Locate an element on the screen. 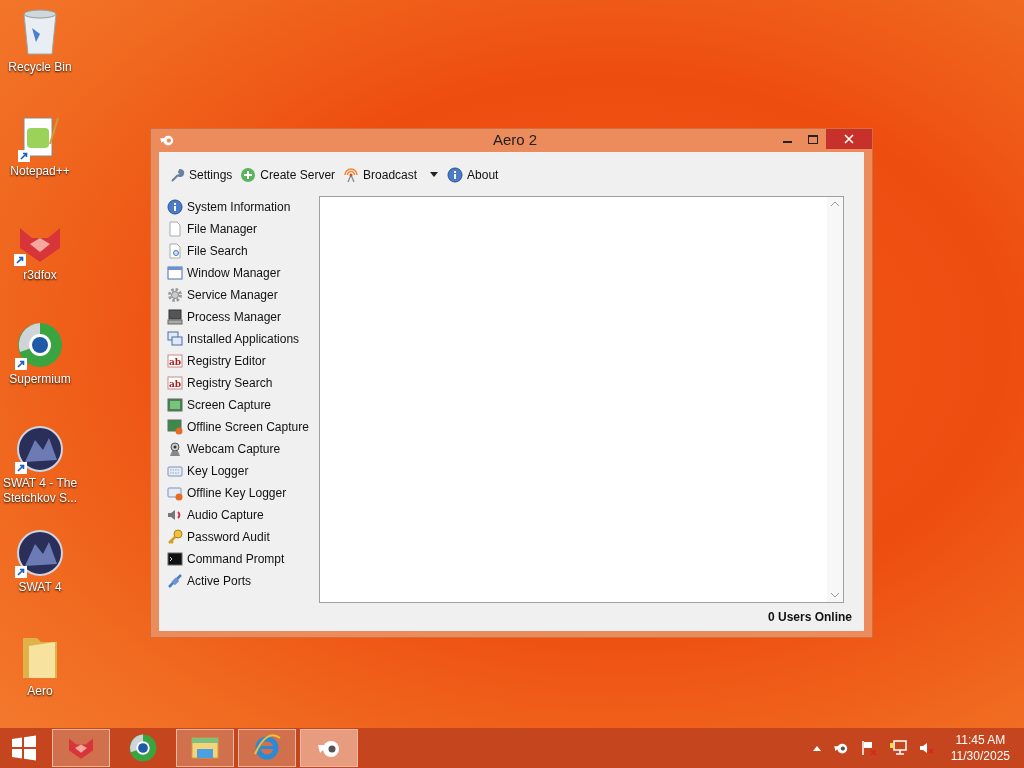 The width and height of the screenshot is (1024, 768). sidebar-item: Offline Screen Capture is located at coordinates (243, 426).